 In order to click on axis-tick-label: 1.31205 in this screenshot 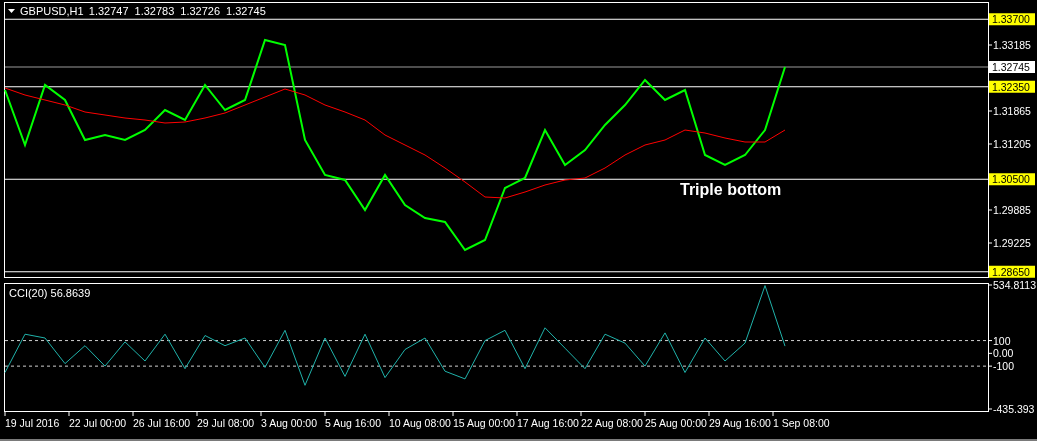, I will do `click(1012, 144)`.